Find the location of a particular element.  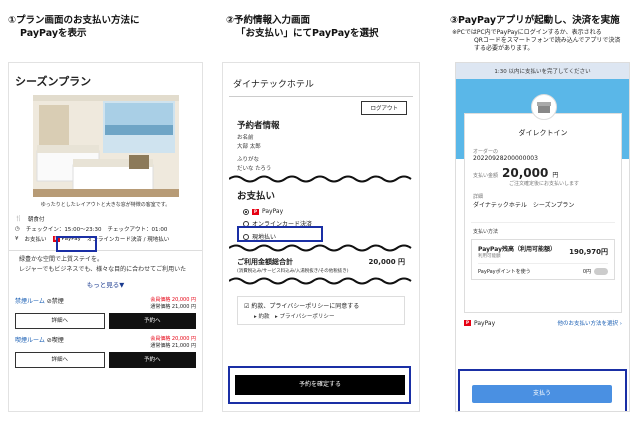

timer-text: 1:30 以内に支払いを完了してください is located at coordinates (542, 72).